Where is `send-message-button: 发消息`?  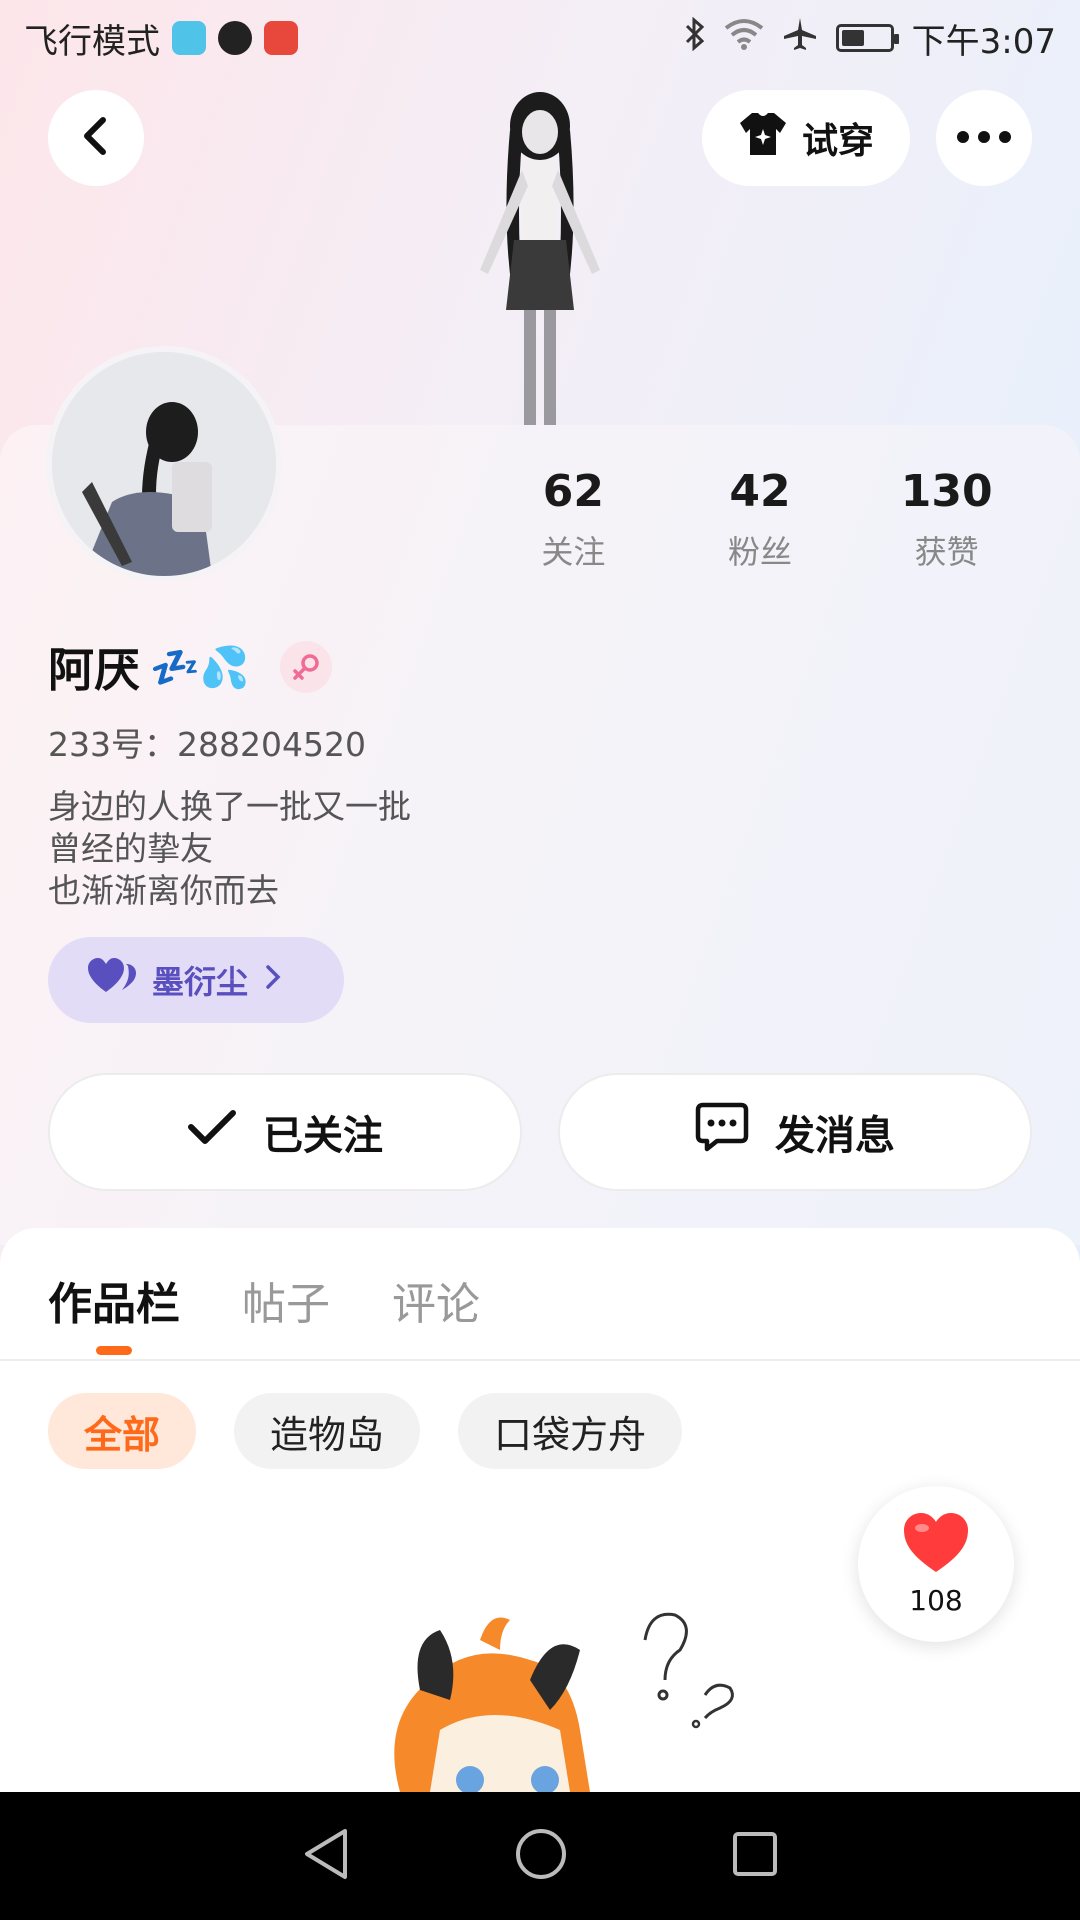 send-message-button: 发消息 is located at coordinates (795, 1132).